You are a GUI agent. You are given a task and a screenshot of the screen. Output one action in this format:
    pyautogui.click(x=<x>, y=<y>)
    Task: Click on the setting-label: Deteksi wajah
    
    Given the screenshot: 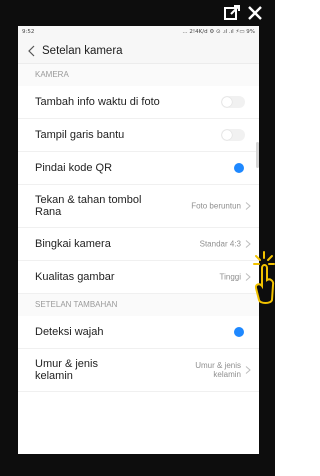 What is the action you would take?
    pyautogui.click(x=69, y=332)
    